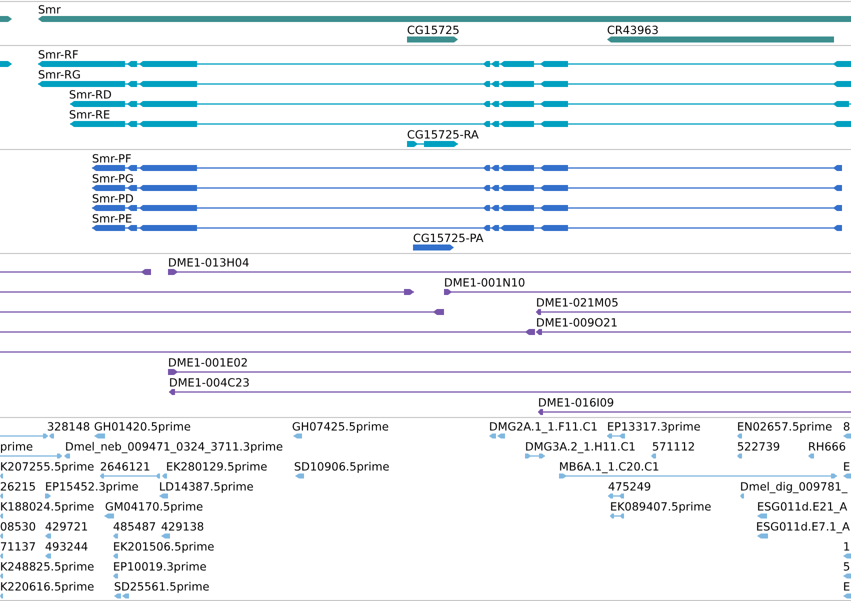 This screenshot has width=851, height=601. What do you see at coordinates (674, 447) in the screenshot?
I see `est-label: 571112` at bounding box center [674, 447].